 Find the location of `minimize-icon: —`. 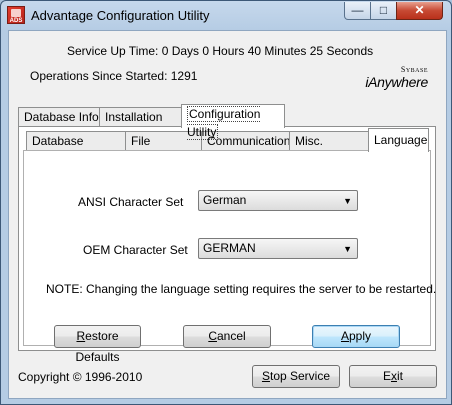

minimize-icon: — is located at coordinates (357, 10).